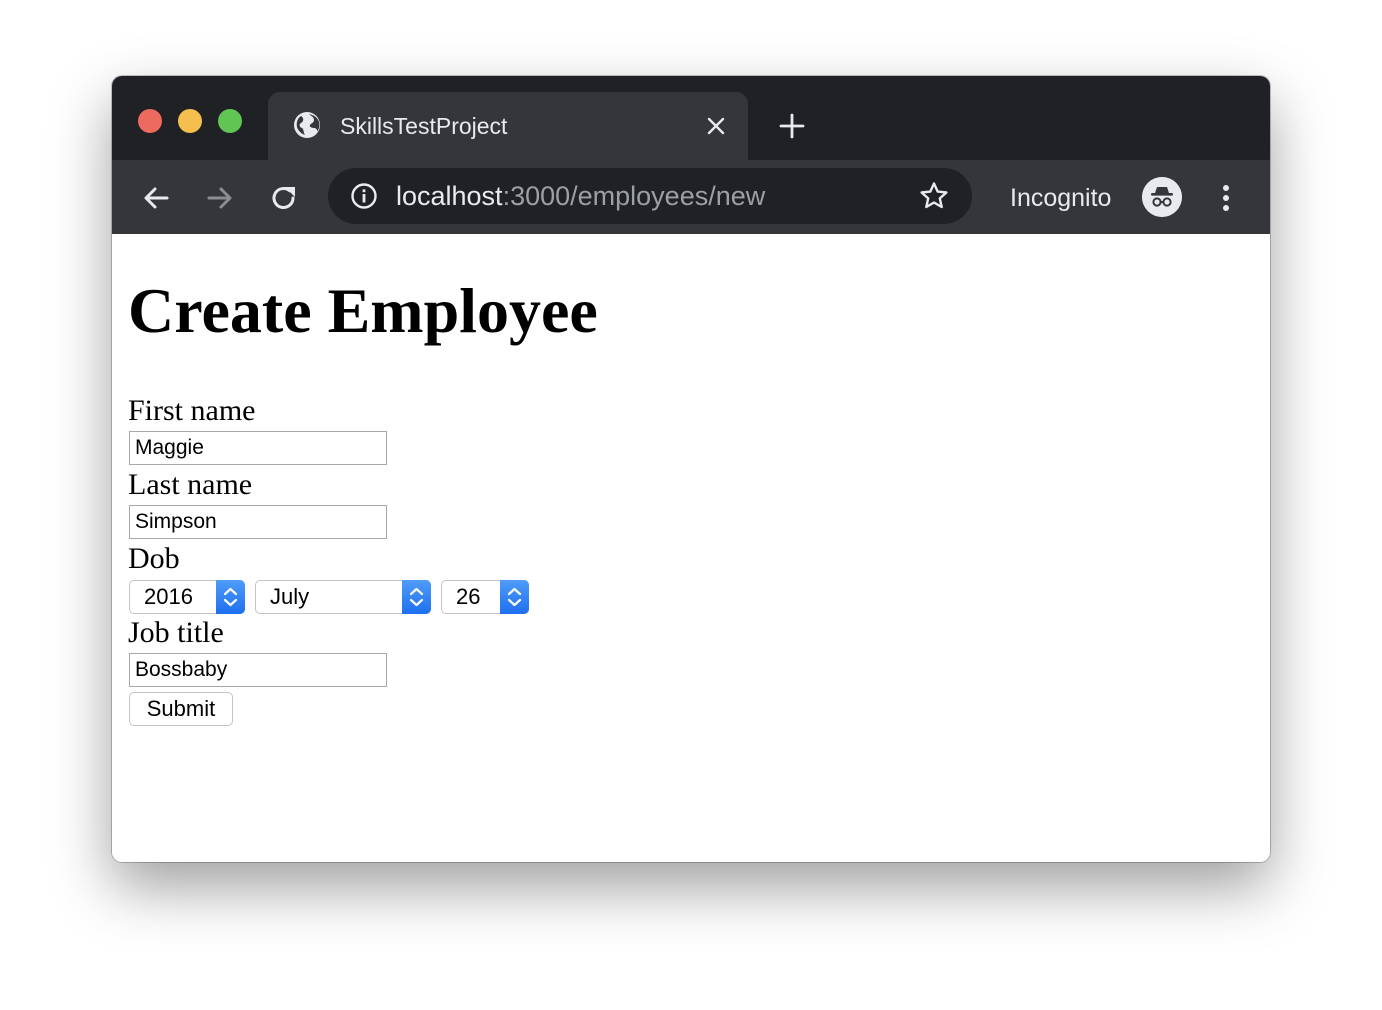  What do you see at coordinates (634, 196) in the screenshot?
I see `url-path: :3000/employees/new` at bounding box center [634, 196].